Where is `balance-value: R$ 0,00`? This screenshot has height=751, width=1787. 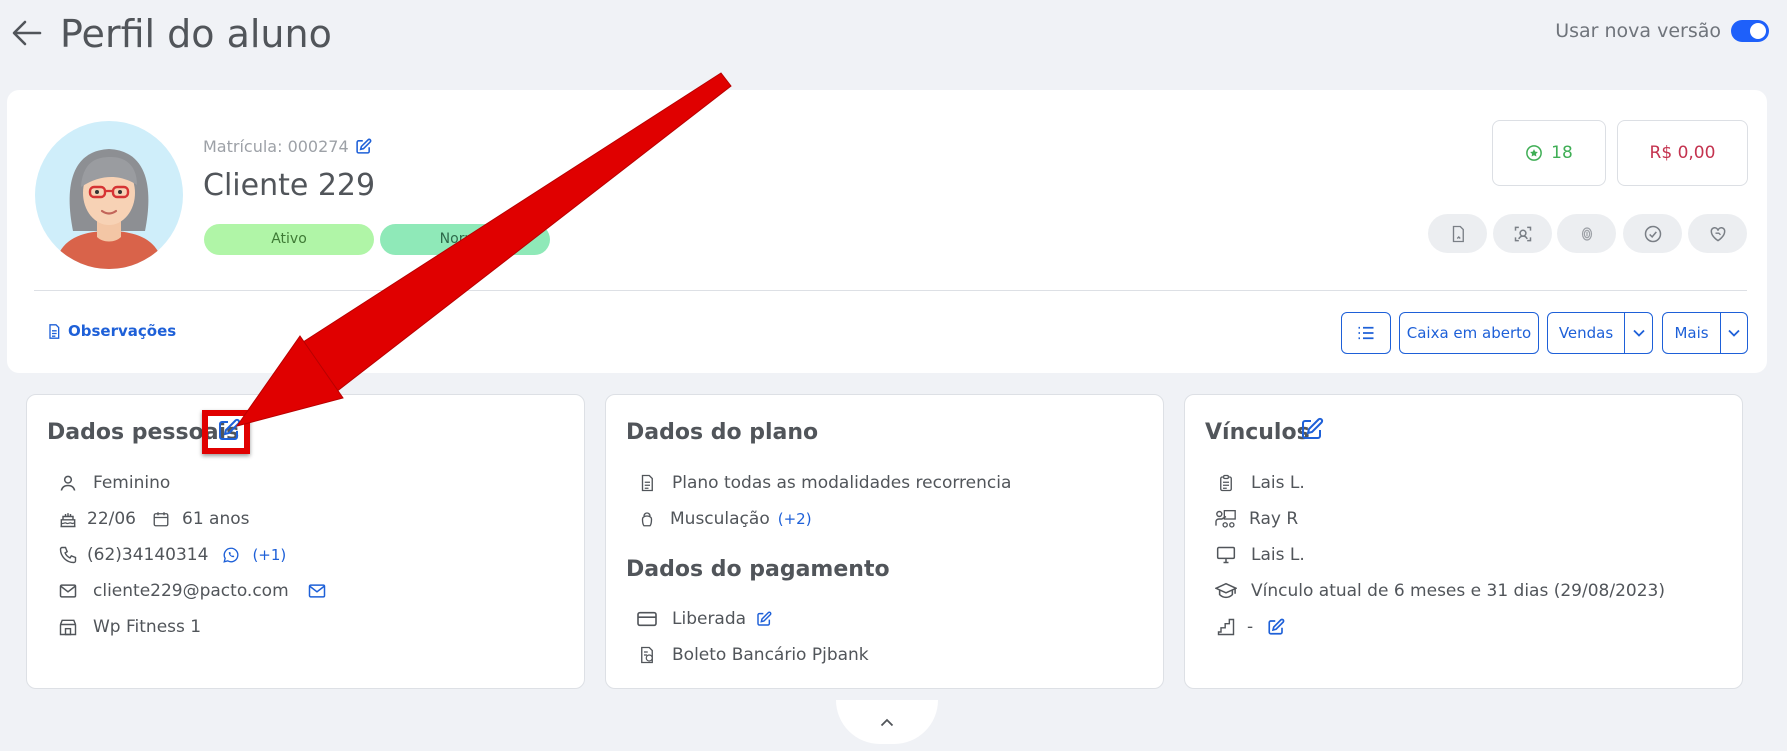 balance-value: R$ 0,00 is located at coordinates (1682, 153).